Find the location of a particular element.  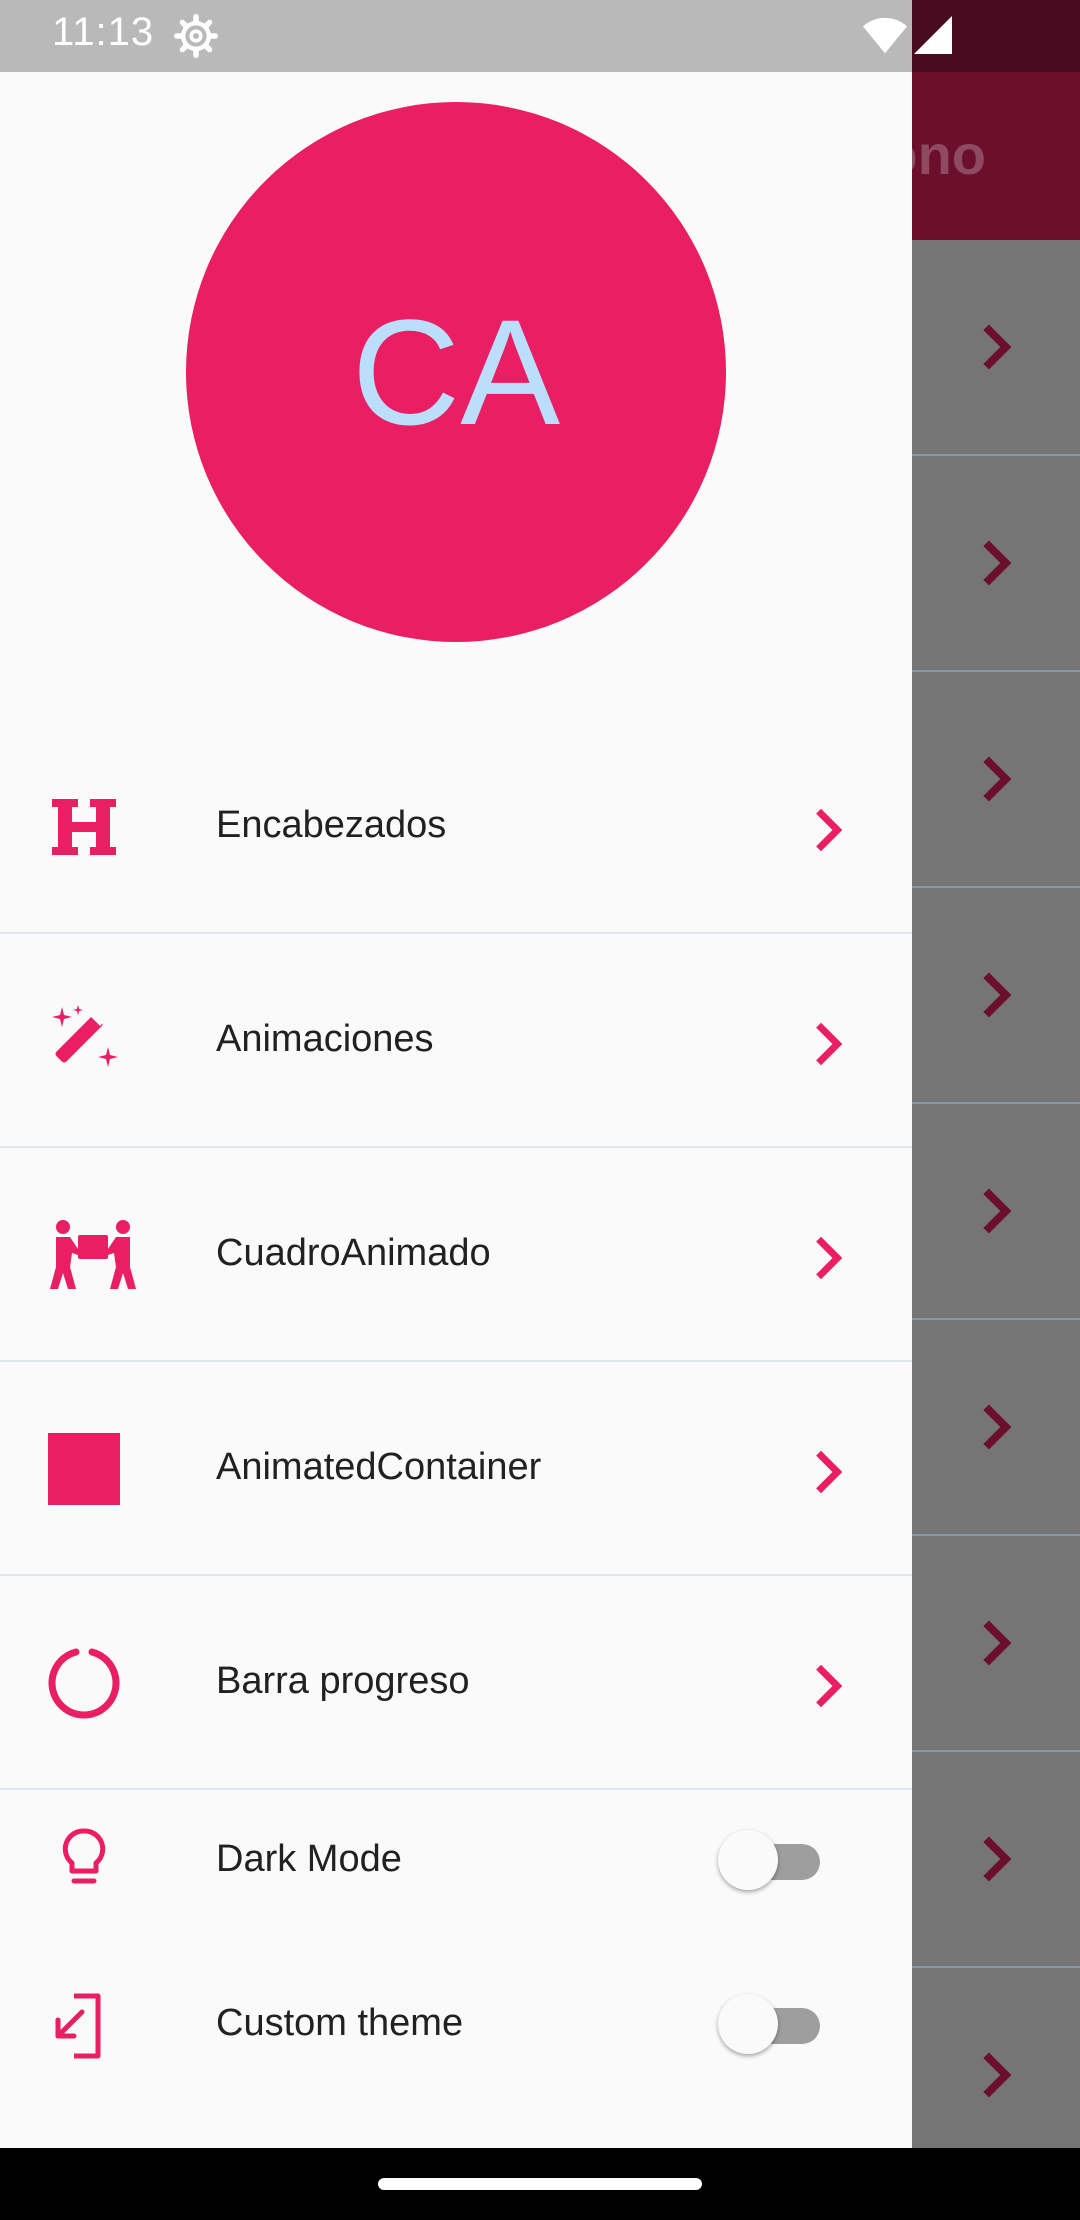

menu-item-barra-progreso: Barra progreso is located at coordinates (456, 1683).